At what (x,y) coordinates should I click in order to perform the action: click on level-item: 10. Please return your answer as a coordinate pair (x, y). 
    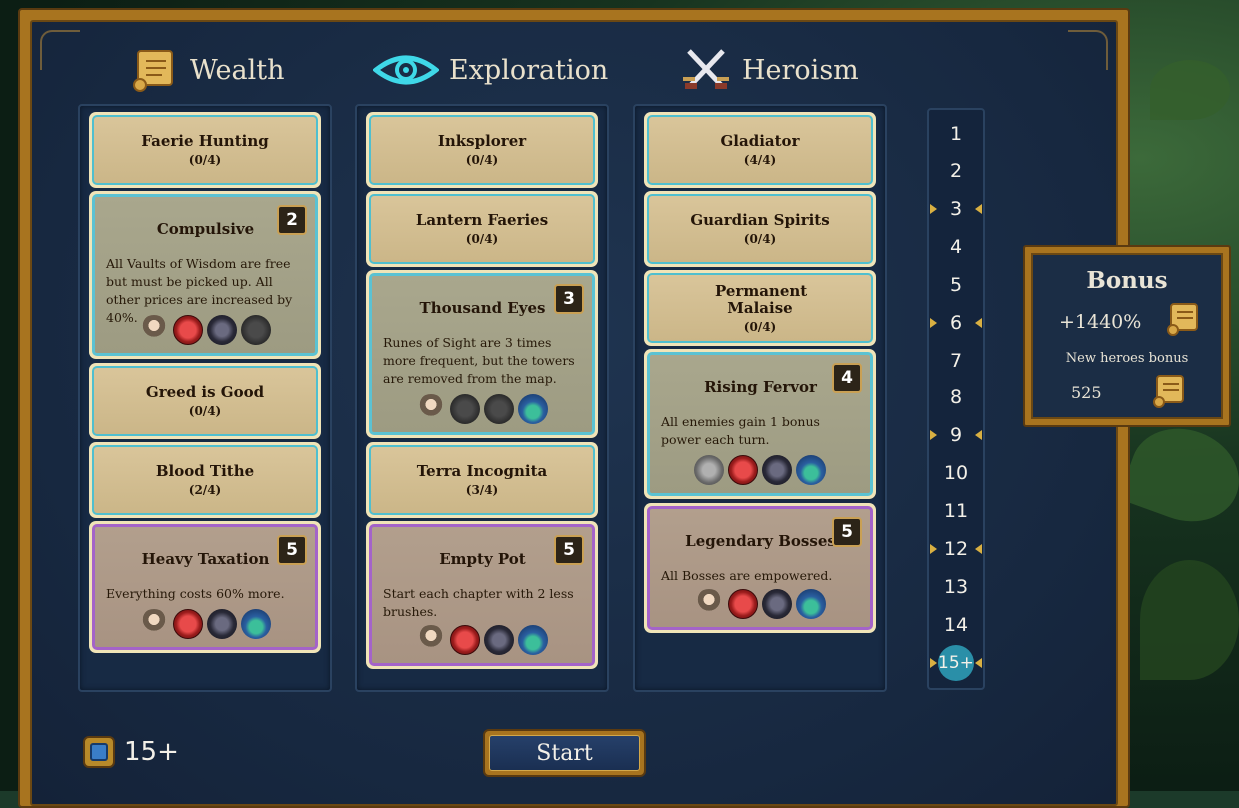
    Looking at the image, I should click on (956, 473).